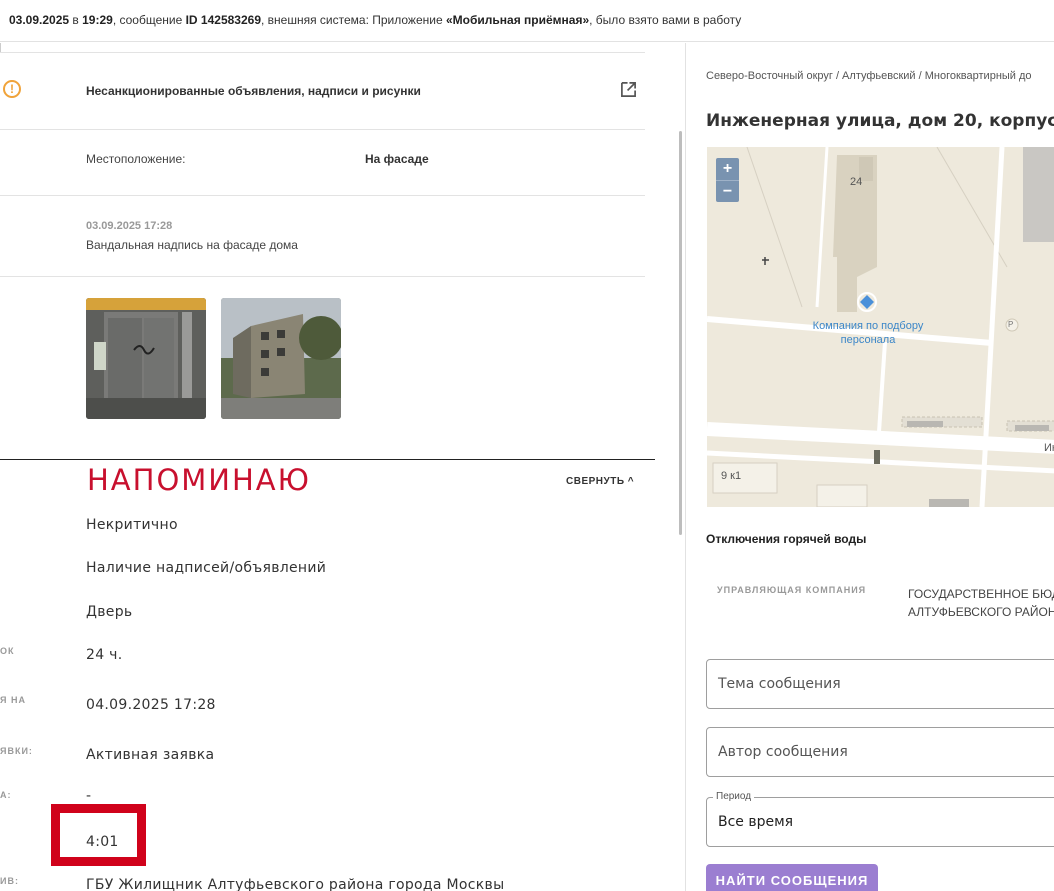  Describe the element at coordinates (786, 539) in the screenshot. I see `hot-water-title: Отключения горячей воды` at that location.